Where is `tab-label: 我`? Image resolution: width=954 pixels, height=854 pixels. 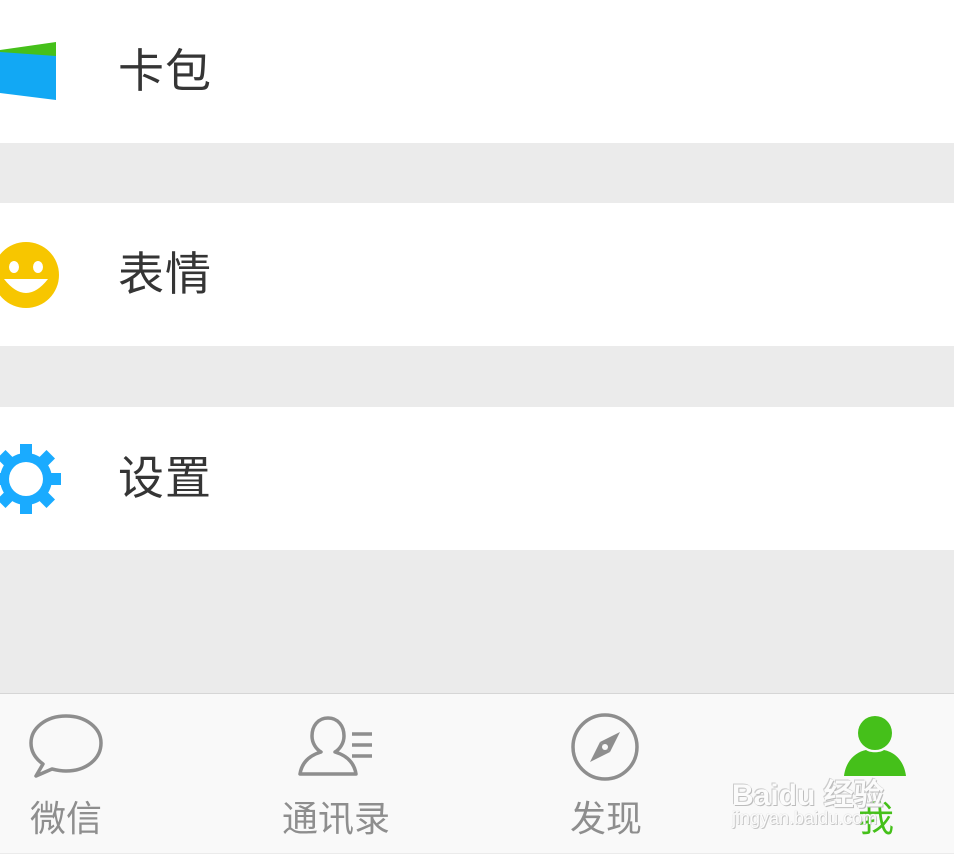
tab-label: 我 is located at coordinates (876, 819).